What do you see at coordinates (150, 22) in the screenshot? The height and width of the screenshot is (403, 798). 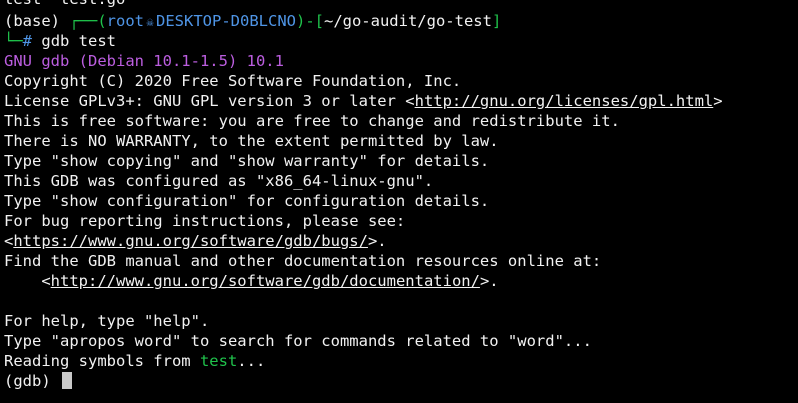 I see `skull-icon: ☠` at bounding box center [150, 22].